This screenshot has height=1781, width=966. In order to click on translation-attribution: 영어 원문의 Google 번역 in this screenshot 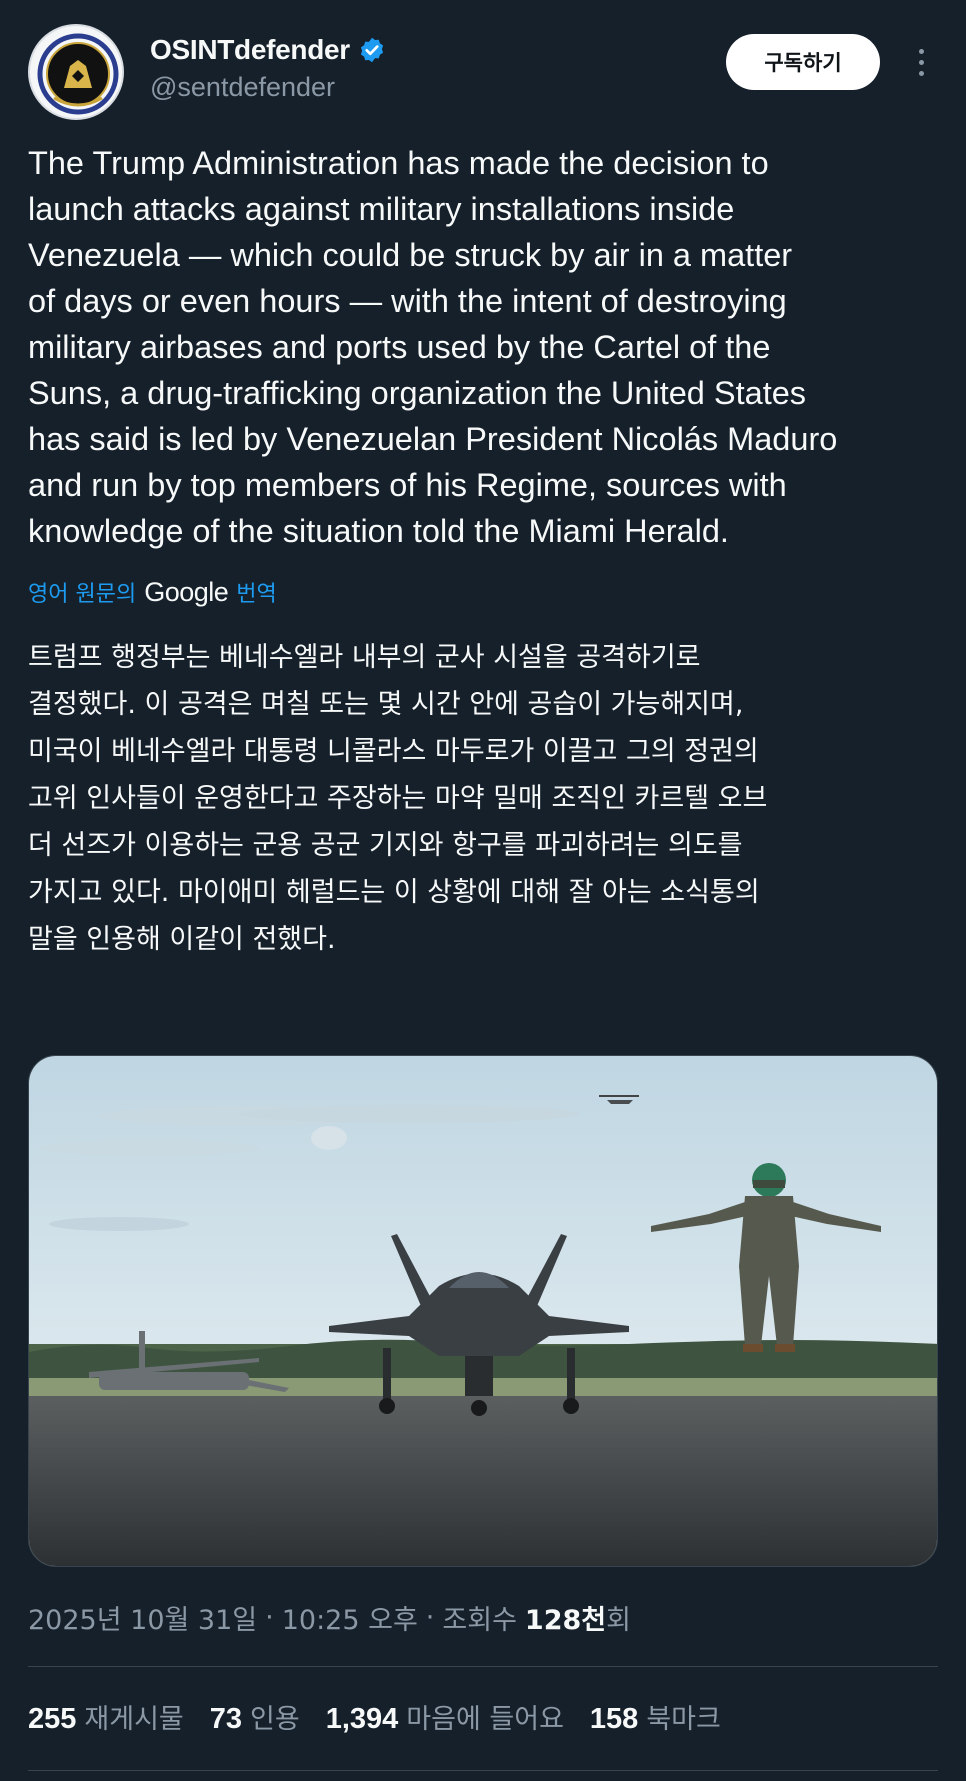, I will do `click(152, 592)`.